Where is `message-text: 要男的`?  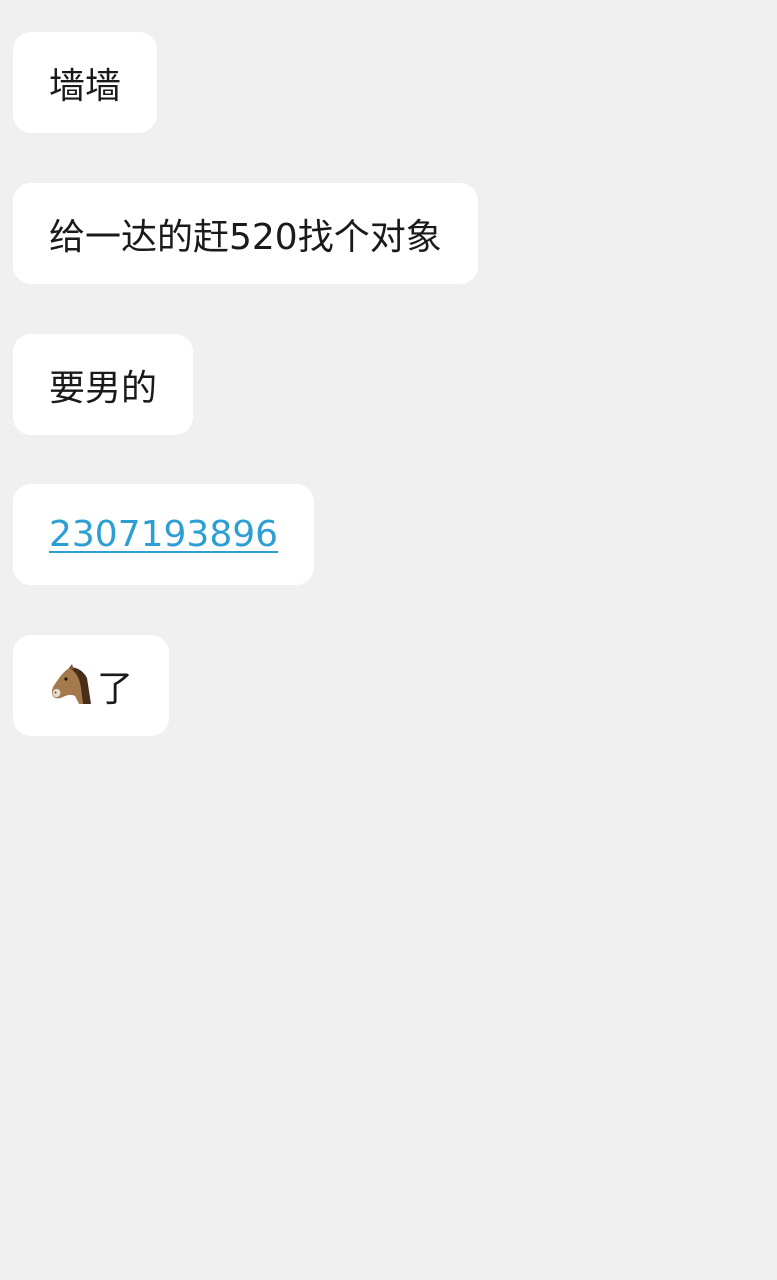
message-text: 要男的 is located at coordinates (103, 388).